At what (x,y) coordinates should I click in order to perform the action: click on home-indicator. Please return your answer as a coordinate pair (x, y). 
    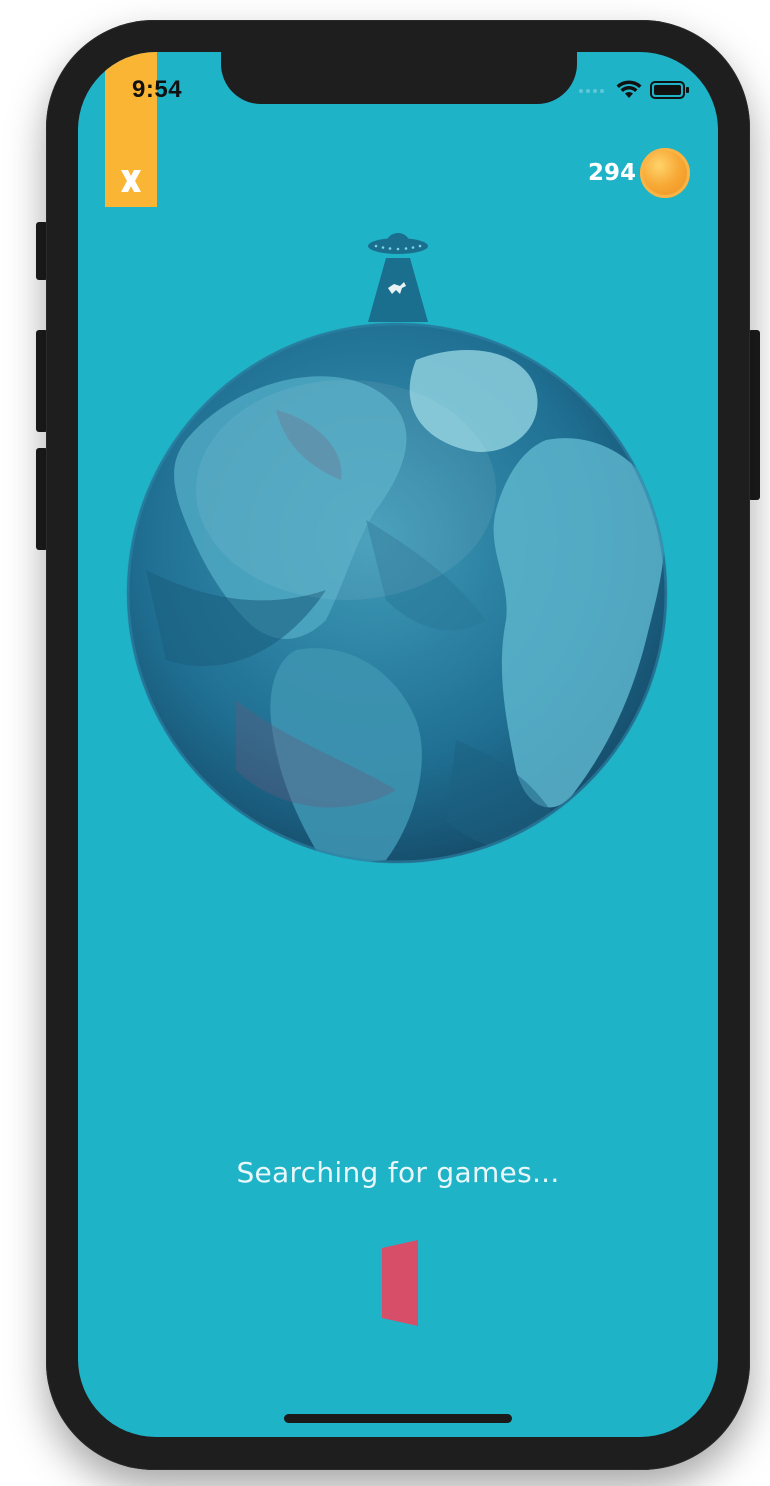
    Looking at the image, I should click on (398, 1418).